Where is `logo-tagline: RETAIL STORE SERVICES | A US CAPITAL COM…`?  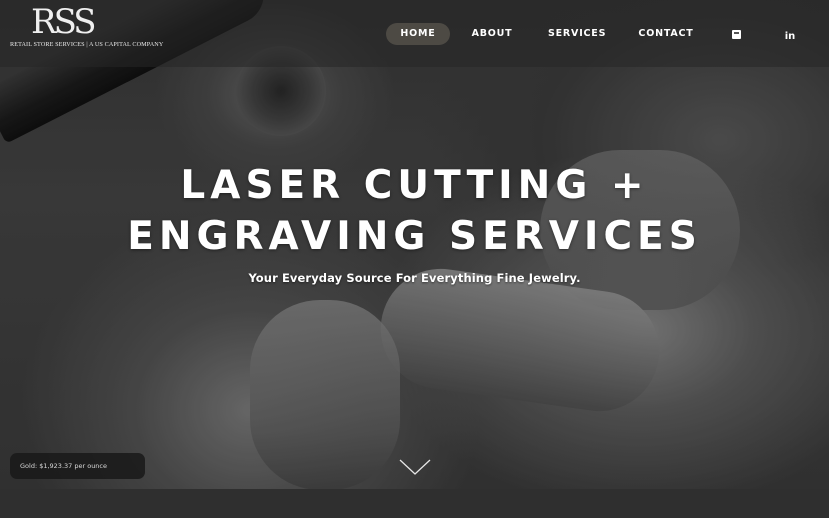 logo-tagline: RETAIL STORE SERVICES | A US CAPITAL COM… is located at coordinates (87, 44).